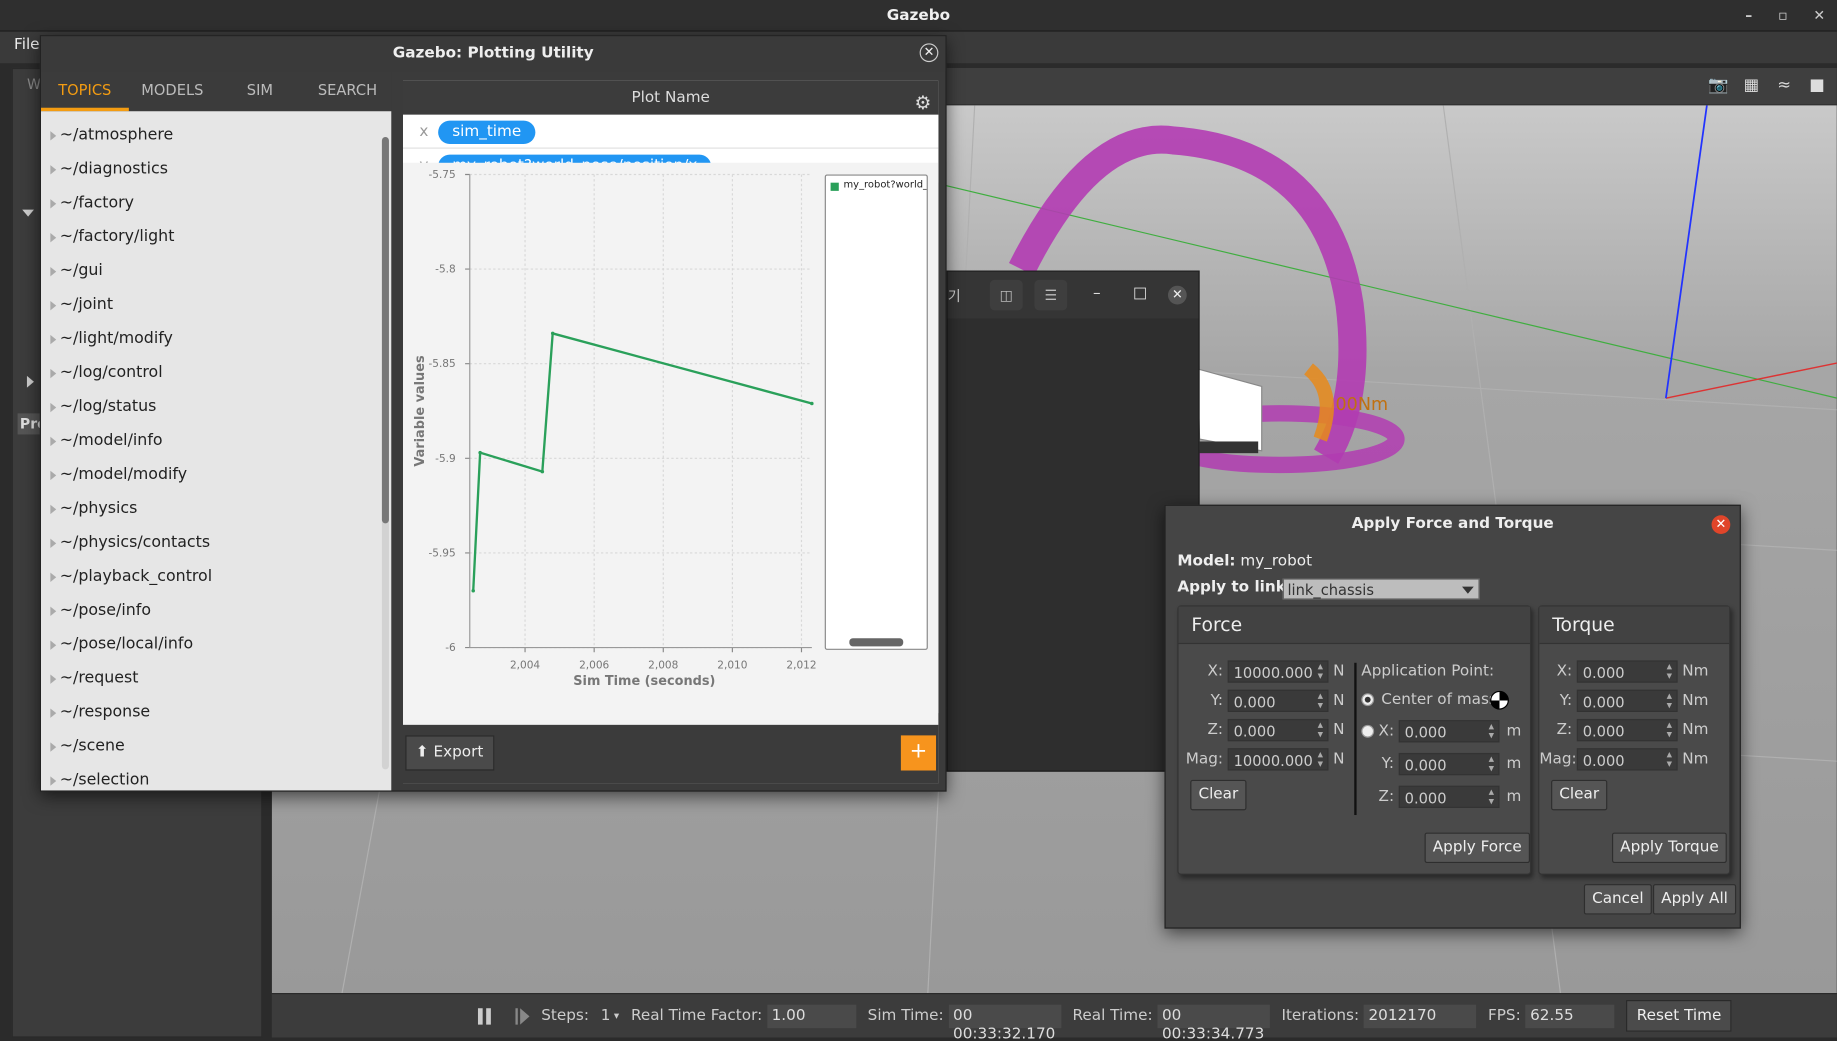 The width and height of the screenshot is (1837, 1041). I want to click on export-button: ⬆ Export, so click(449, 753).